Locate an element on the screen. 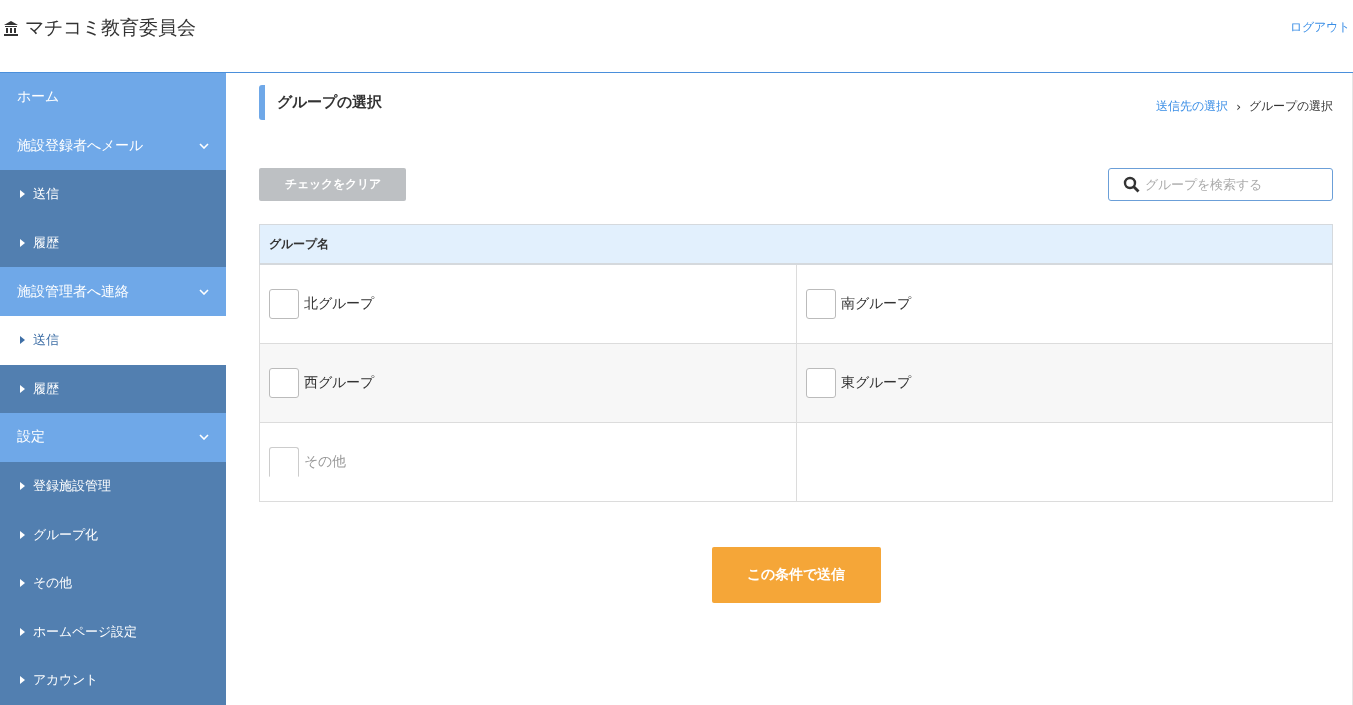 The width and height of the screenshot is (1353, 705). group-checkbox: 西グループ is located at coordinates (321, 383).